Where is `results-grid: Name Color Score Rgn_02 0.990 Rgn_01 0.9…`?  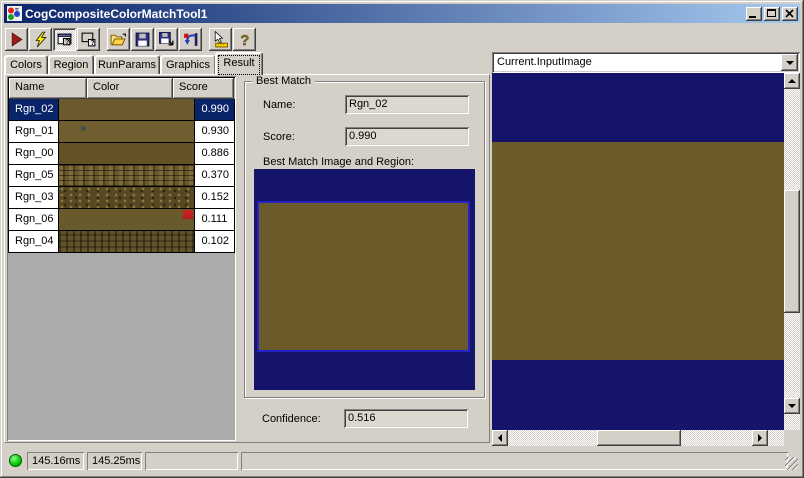 results-grid: Name Color Score Rgn_02 0.990 Rgn_01 0.9… is located at coordinates (121, 165).